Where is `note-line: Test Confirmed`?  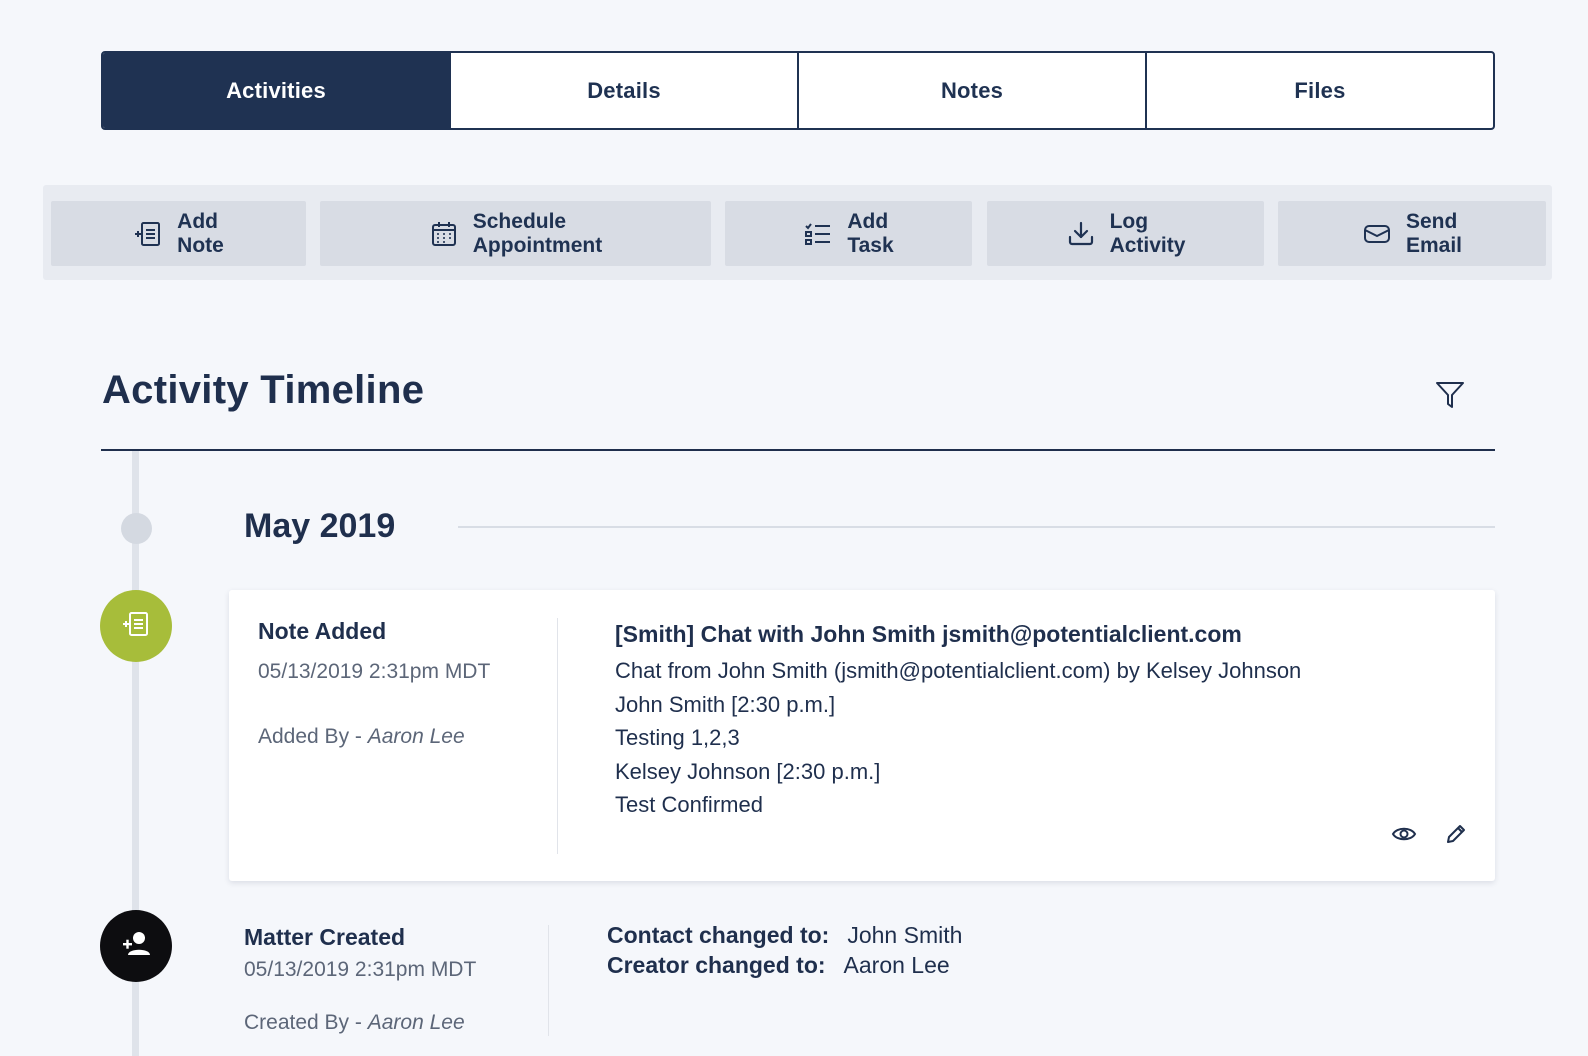
note-line: Test Confirmed is located at coordinates (689, 804).